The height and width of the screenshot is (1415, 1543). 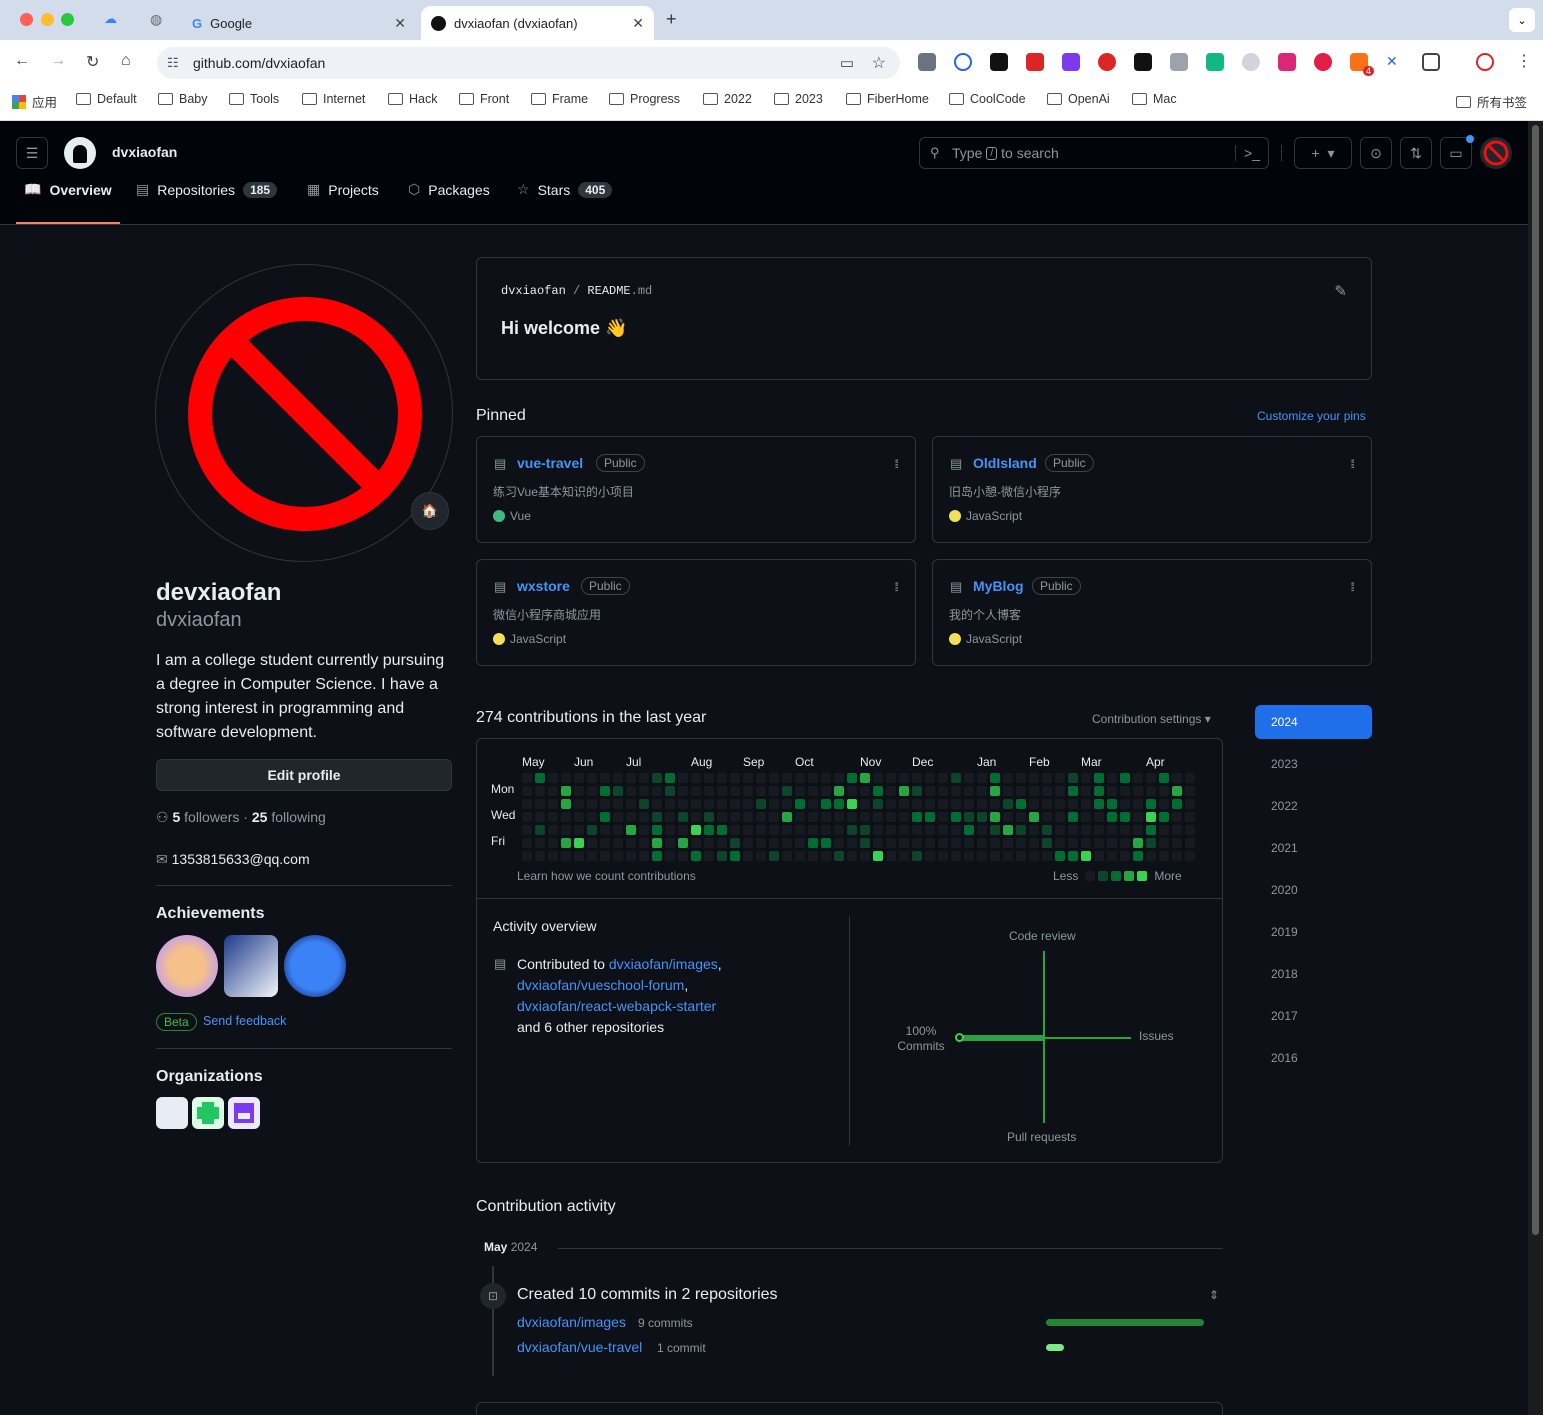 What do you see at coordinates (543, 586) in the screenshot?
I see `pinned-repo-link: wxstore` at bounding box center [543, 586].